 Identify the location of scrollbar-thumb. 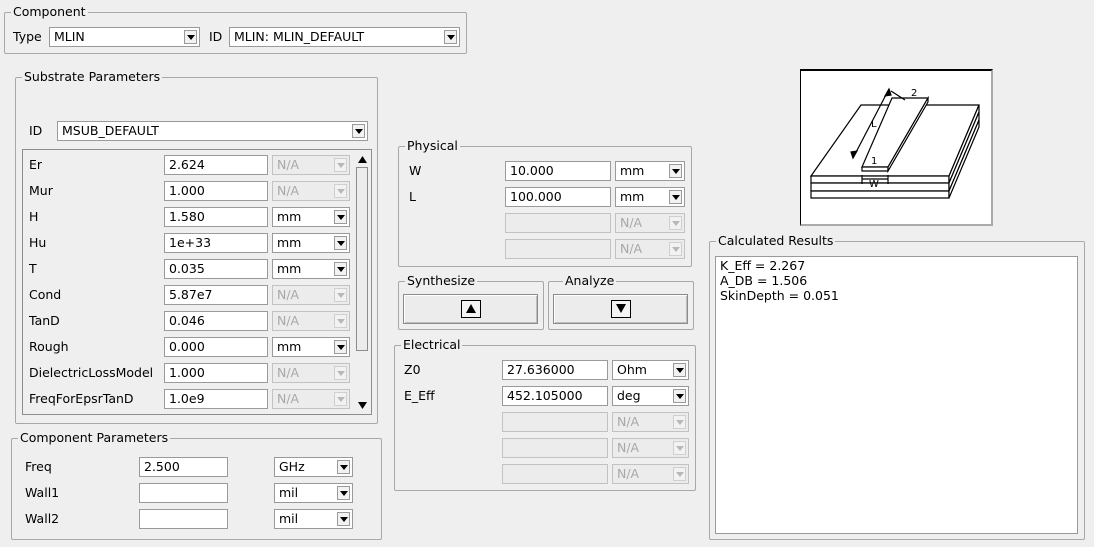
(362, 259).